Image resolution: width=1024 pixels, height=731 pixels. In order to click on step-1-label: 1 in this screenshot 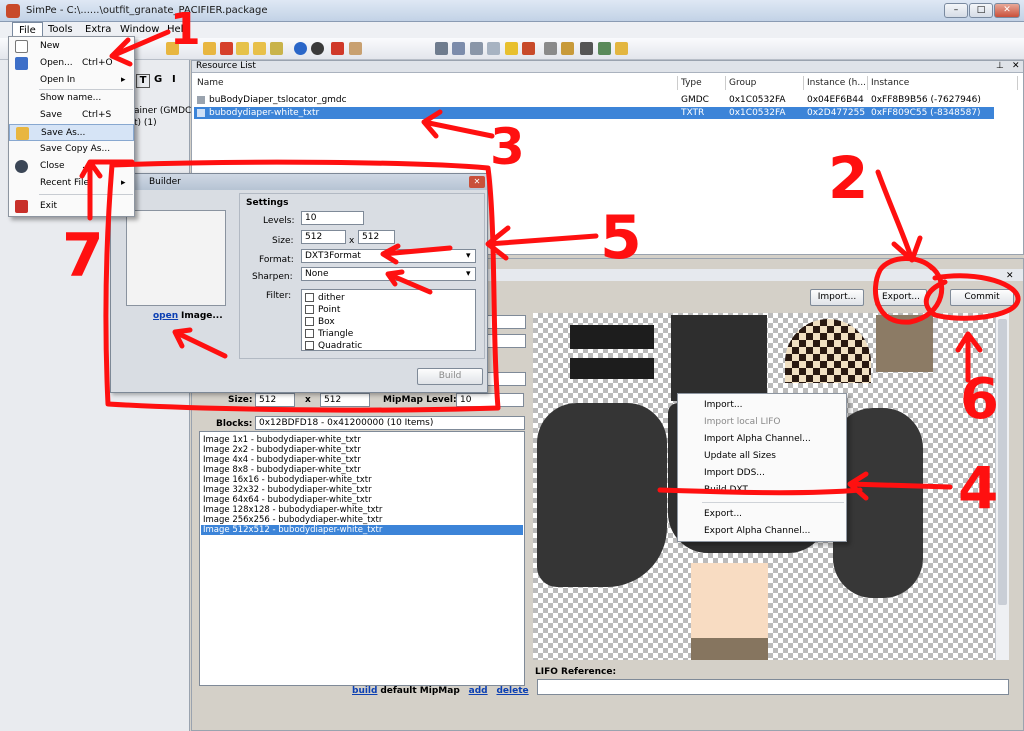, I will do `click(185, 29)`.